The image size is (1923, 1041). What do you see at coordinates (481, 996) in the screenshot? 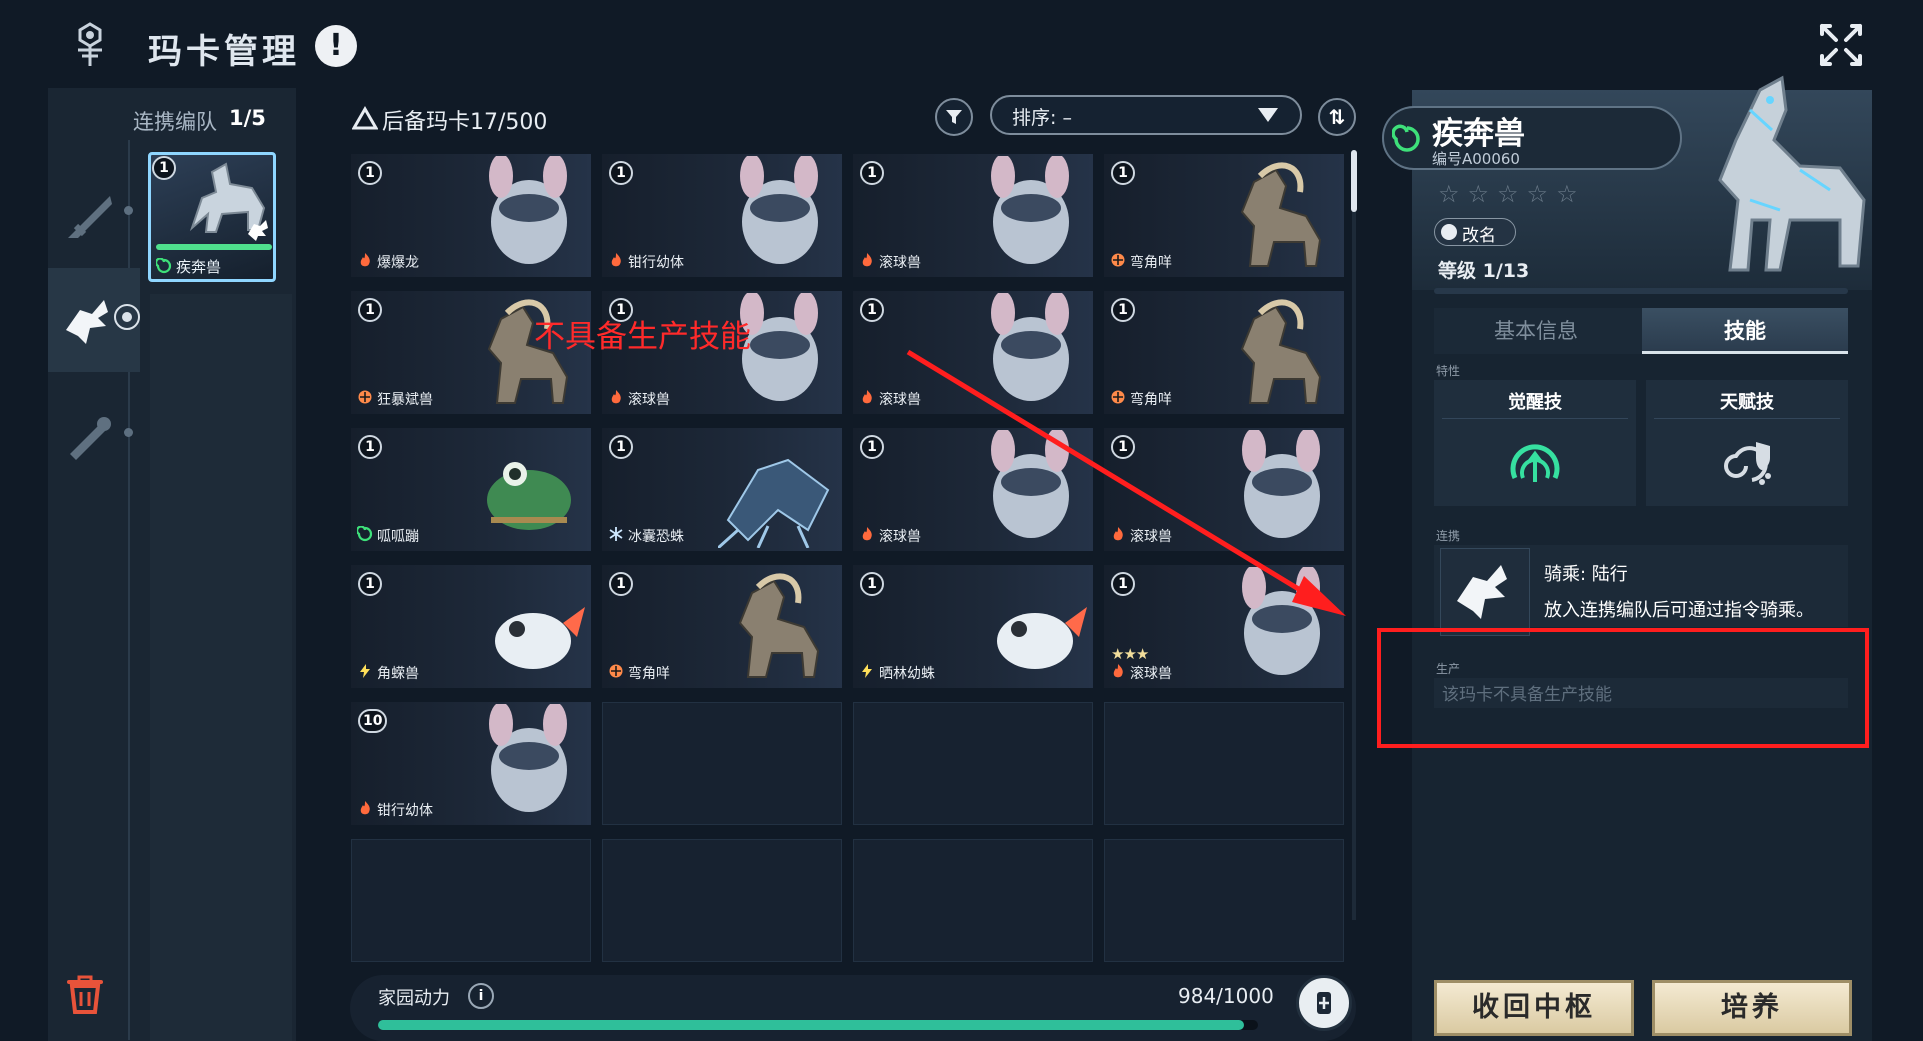
I see `energy-info-icon: i` at bounding box center [481, 996].